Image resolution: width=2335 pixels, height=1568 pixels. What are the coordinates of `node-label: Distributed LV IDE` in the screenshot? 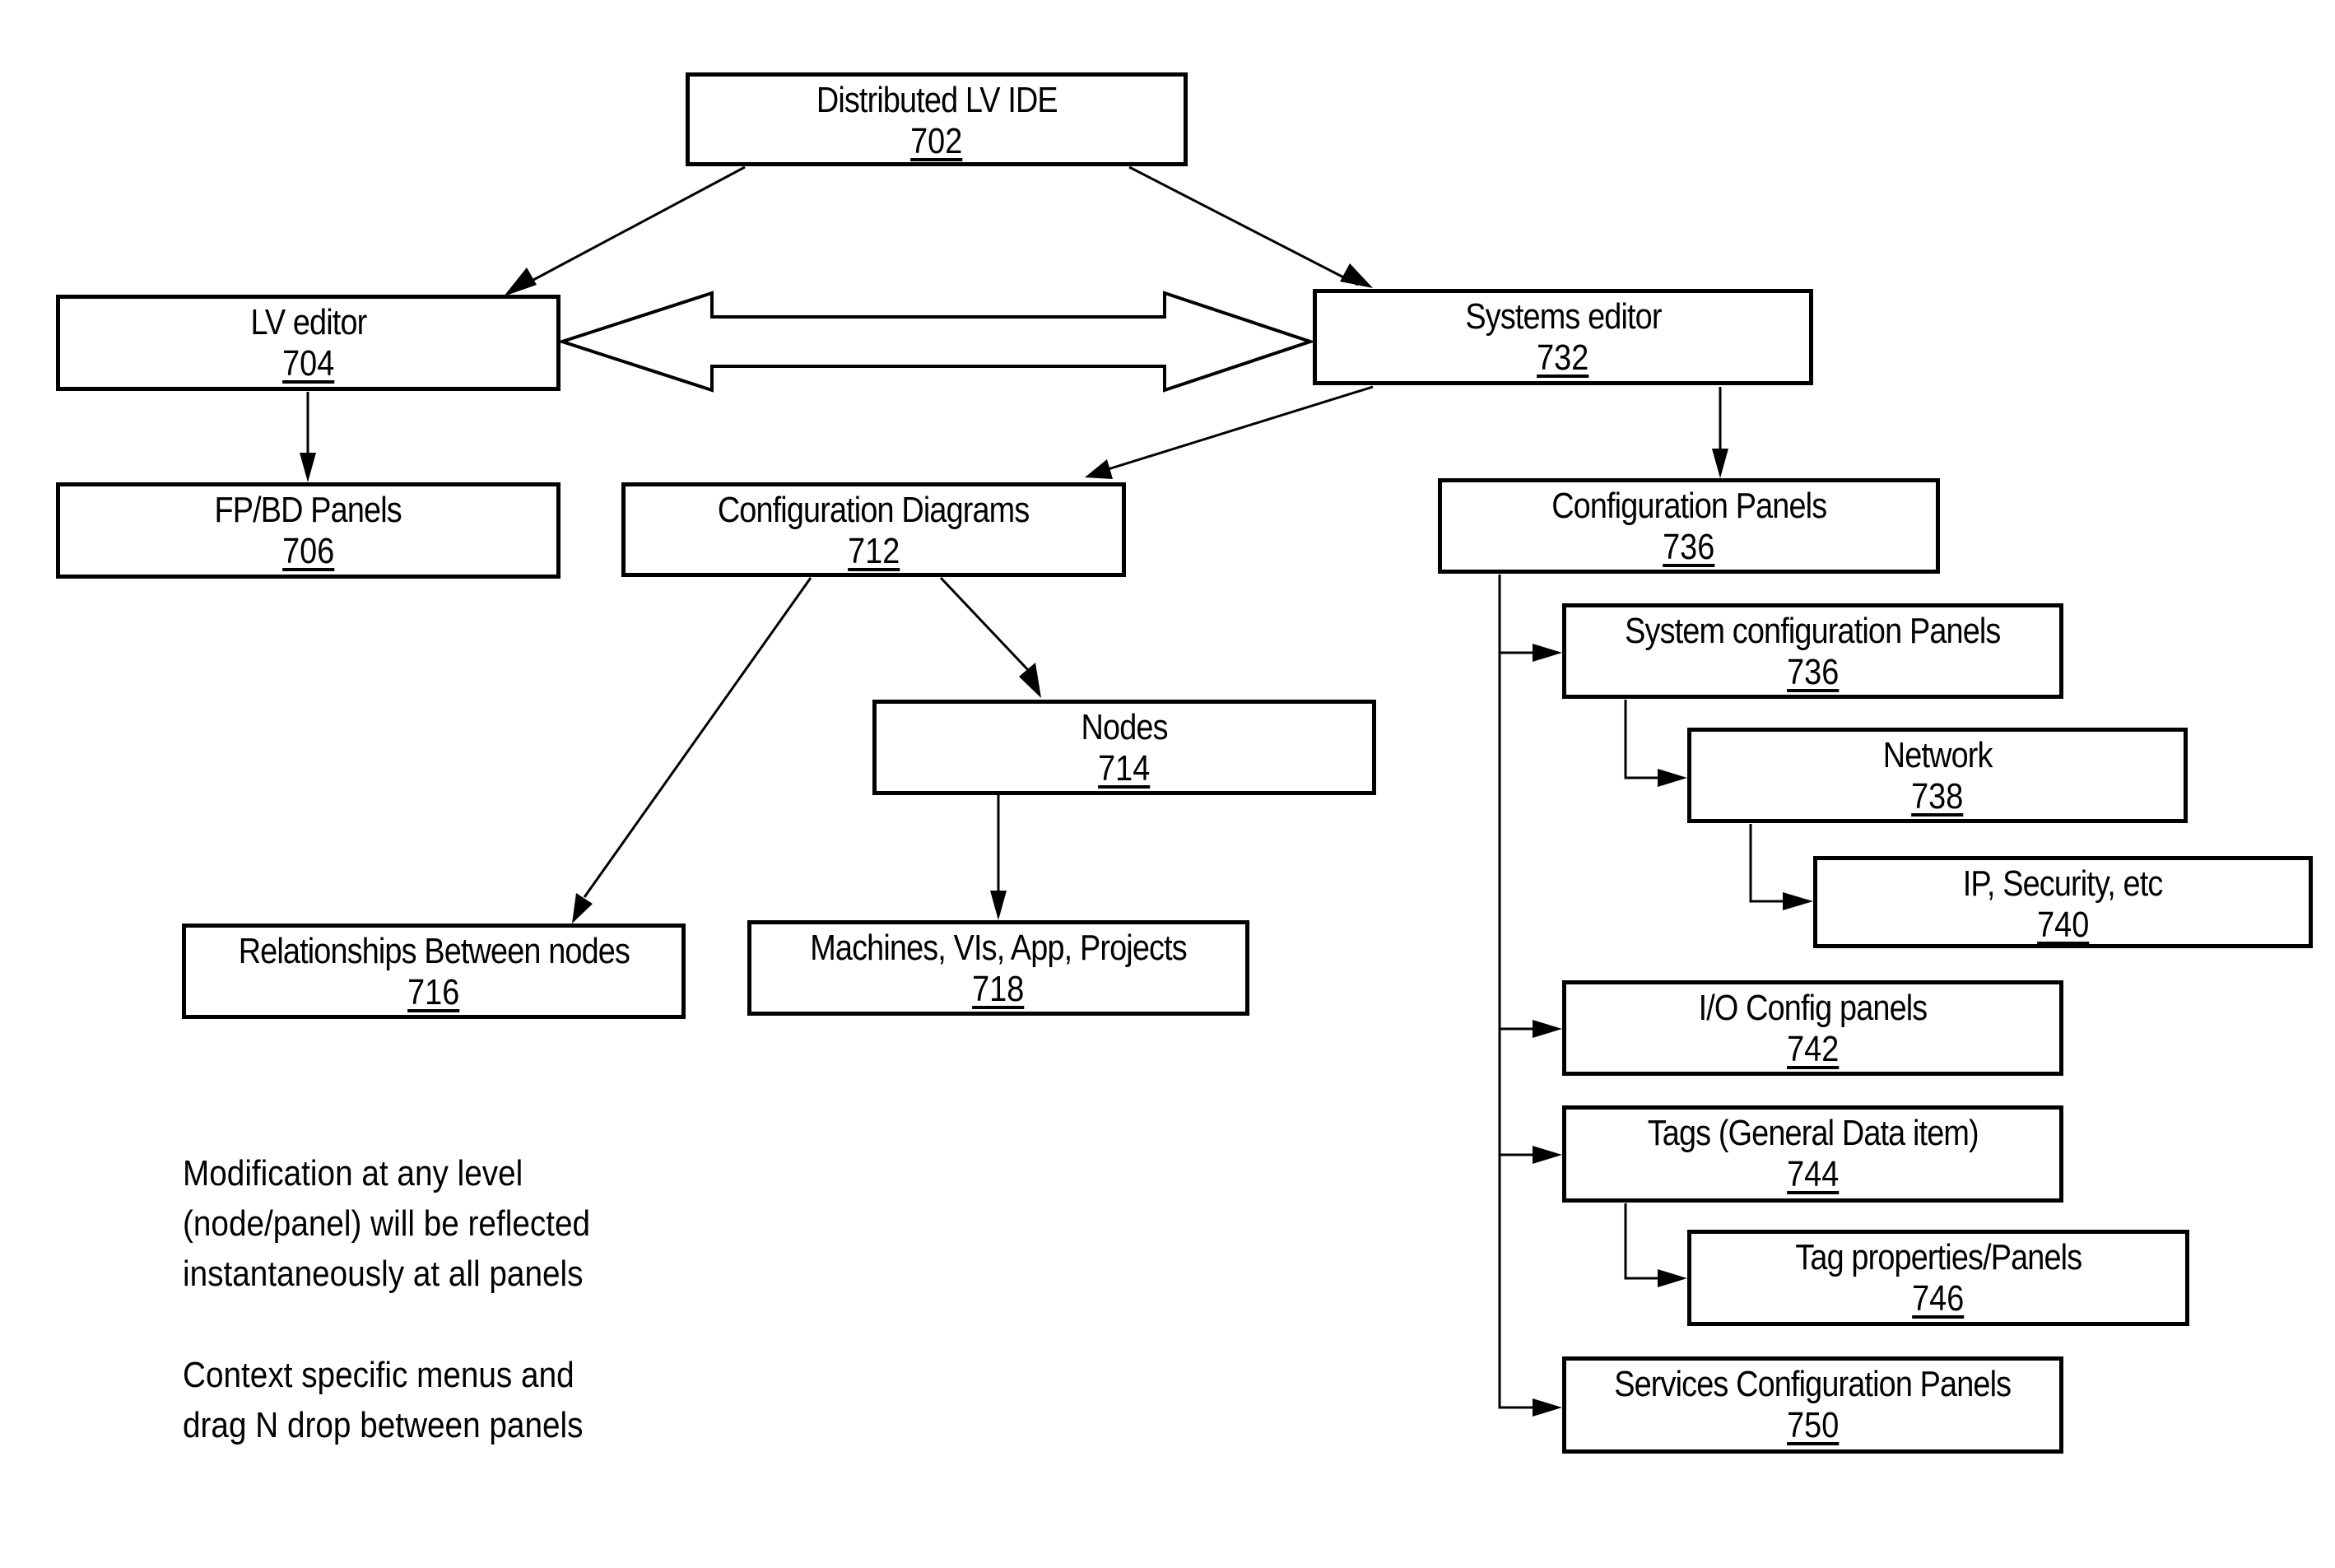 It's located at (937, 100).